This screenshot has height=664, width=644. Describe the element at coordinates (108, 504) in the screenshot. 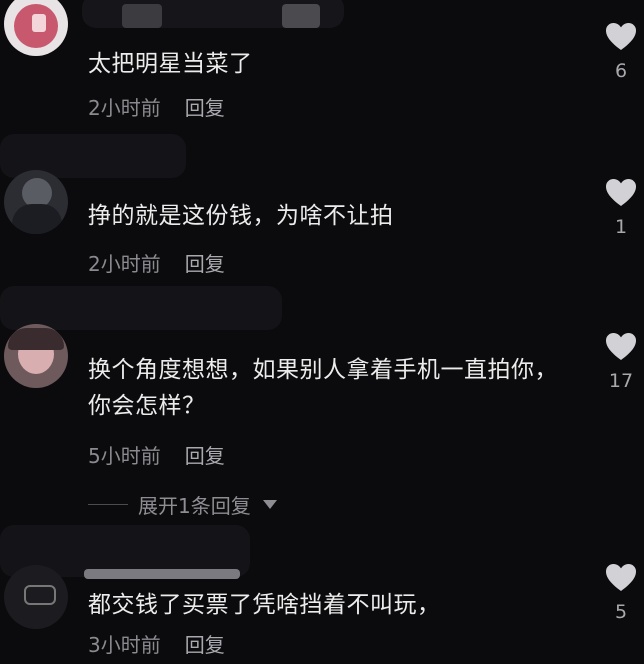

I see `divider` at that location.